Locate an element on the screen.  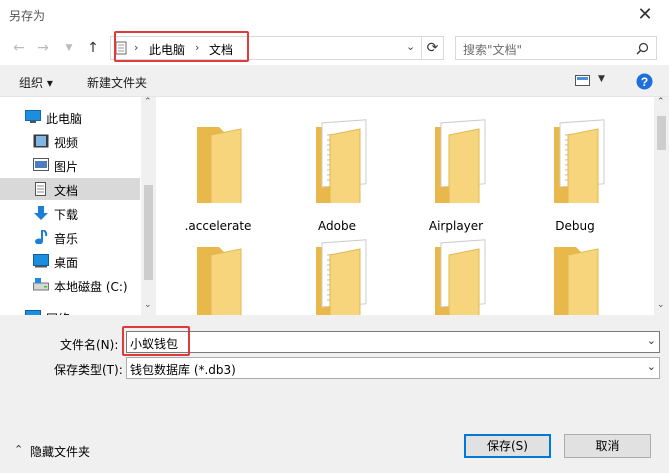
folder-name: Airplayer is located at coordinates (456, 226).